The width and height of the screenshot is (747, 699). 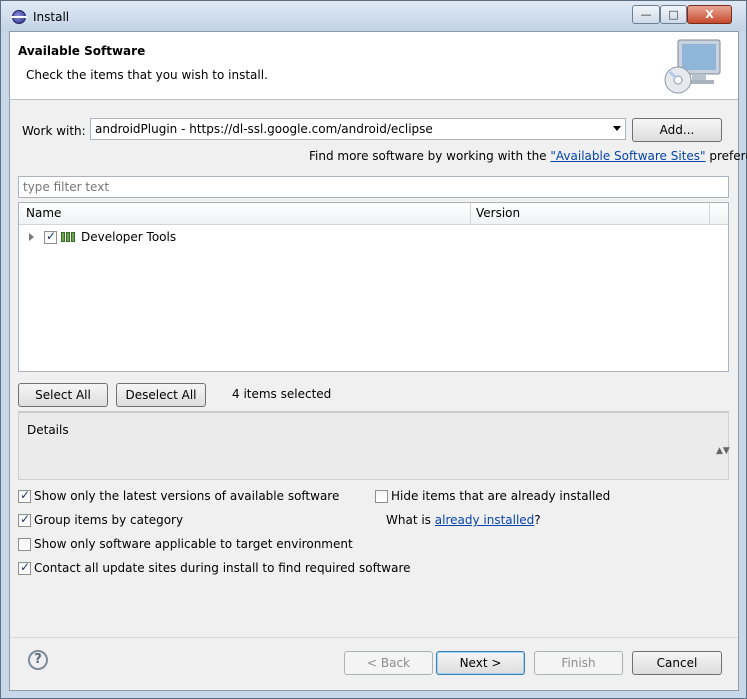 I want to click on window-title: Install, so click(x=51, y=17).